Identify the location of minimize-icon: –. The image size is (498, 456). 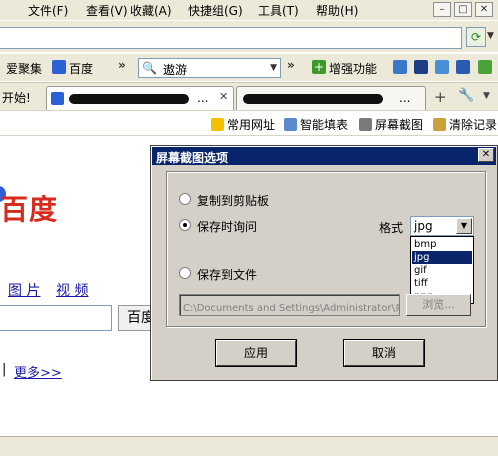
(442, 9).